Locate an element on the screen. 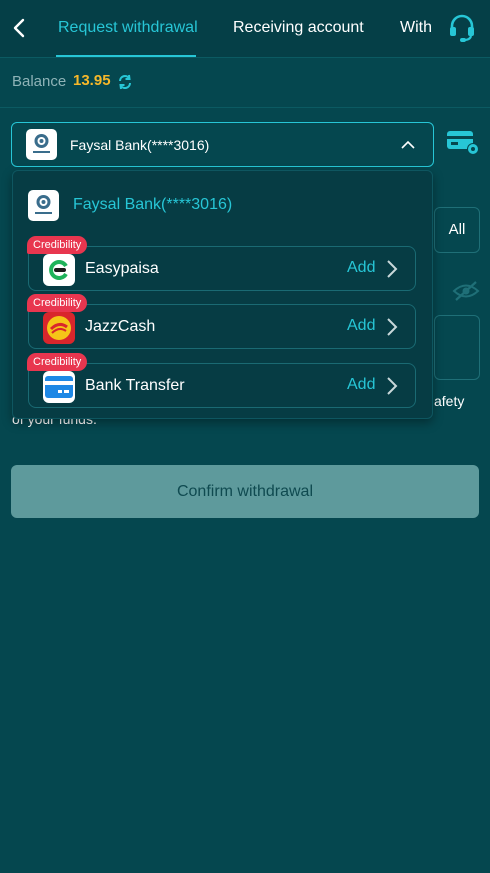  wallet-name: Bank Transfer is located at coordinates (135, 385).